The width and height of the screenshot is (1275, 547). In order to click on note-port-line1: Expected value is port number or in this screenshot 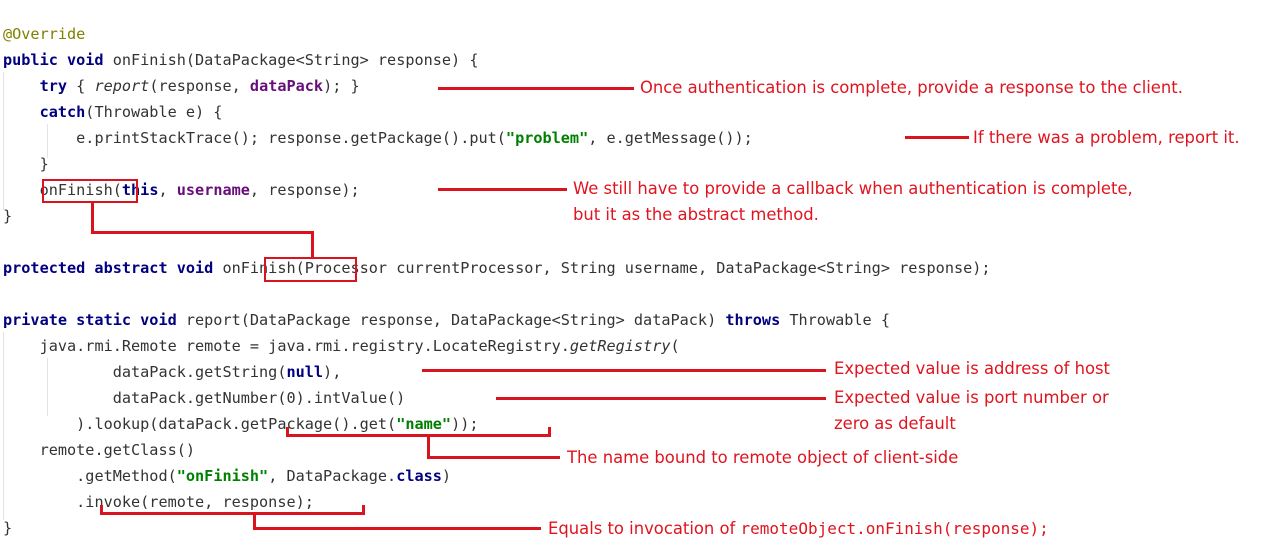, I will do `click(971, 397)`.